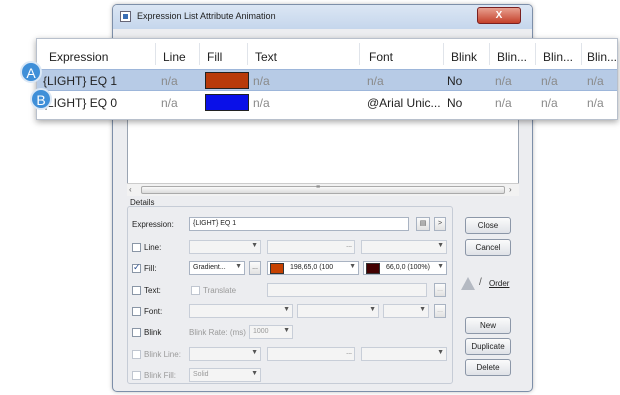  I want to click on column-header-text: Text, so click(266, 57).